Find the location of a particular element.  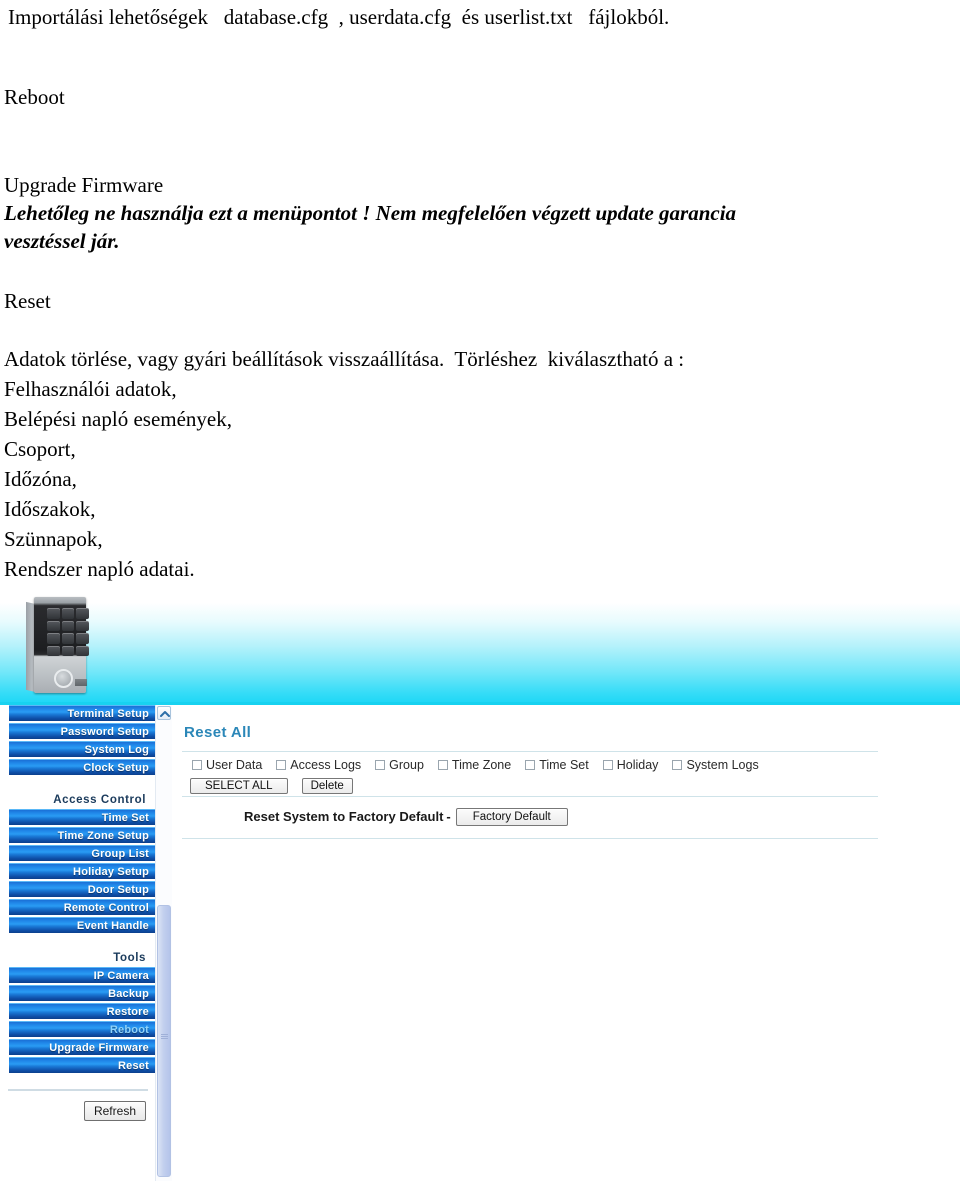

checkbox-item-system-logs: System Logs is located at coordinates (715, 765).